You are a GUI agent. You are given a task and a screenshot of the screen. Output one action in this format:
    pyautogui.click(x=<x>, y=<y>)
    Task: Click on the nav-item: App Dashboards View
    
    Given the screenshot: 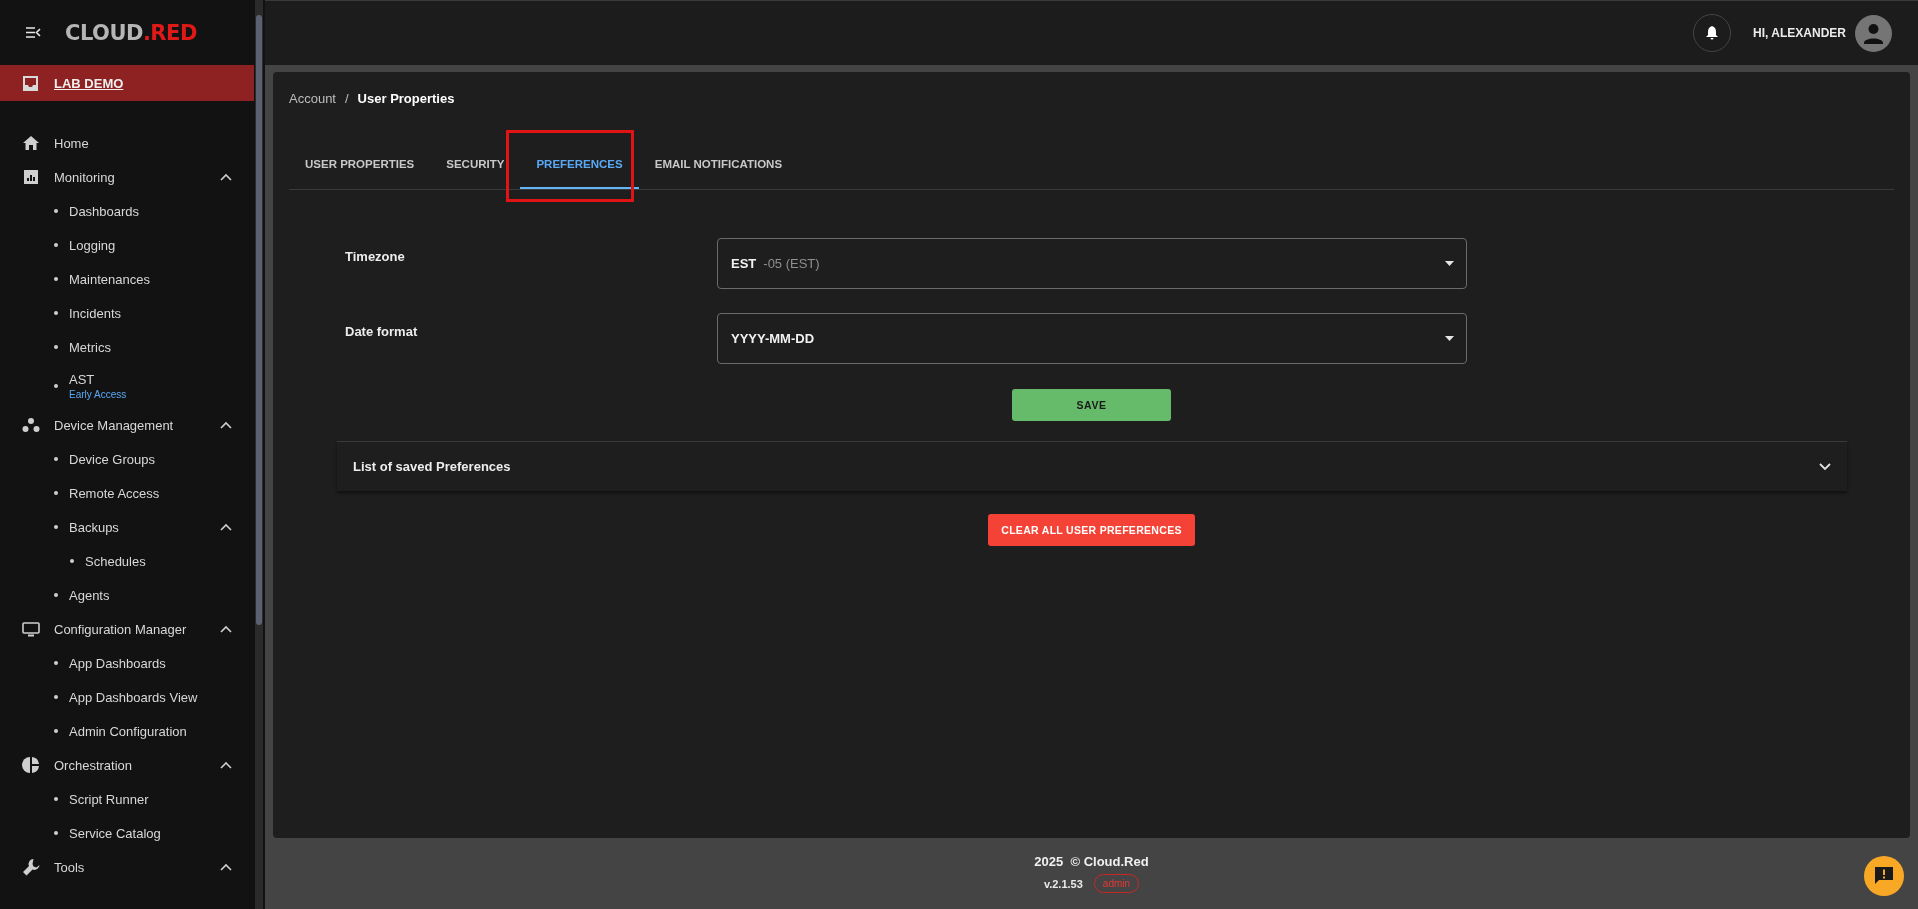 What is the action you would take?
    pyautogui.click(x=127, y=697)
    